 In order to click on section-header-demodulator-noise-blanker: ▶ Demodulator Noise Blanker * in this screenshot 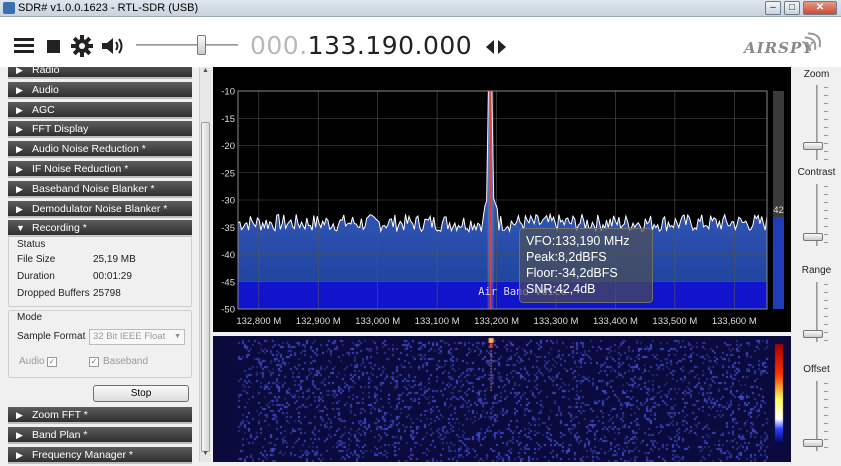, I will do `click(100, 209)`.